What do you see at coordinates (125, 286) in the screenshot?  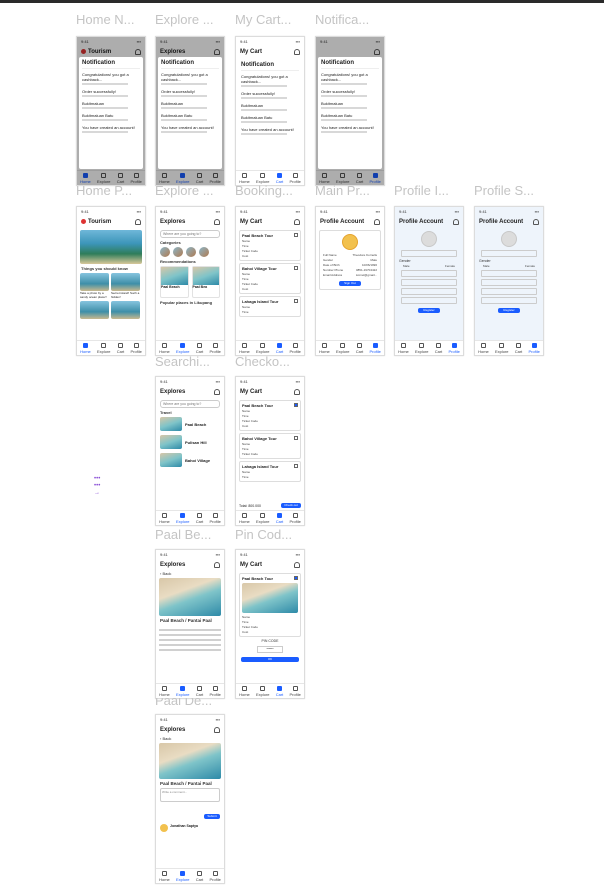 I see `tip-card: Secret island! Such a hidden!` at bounding box center [125, 286].